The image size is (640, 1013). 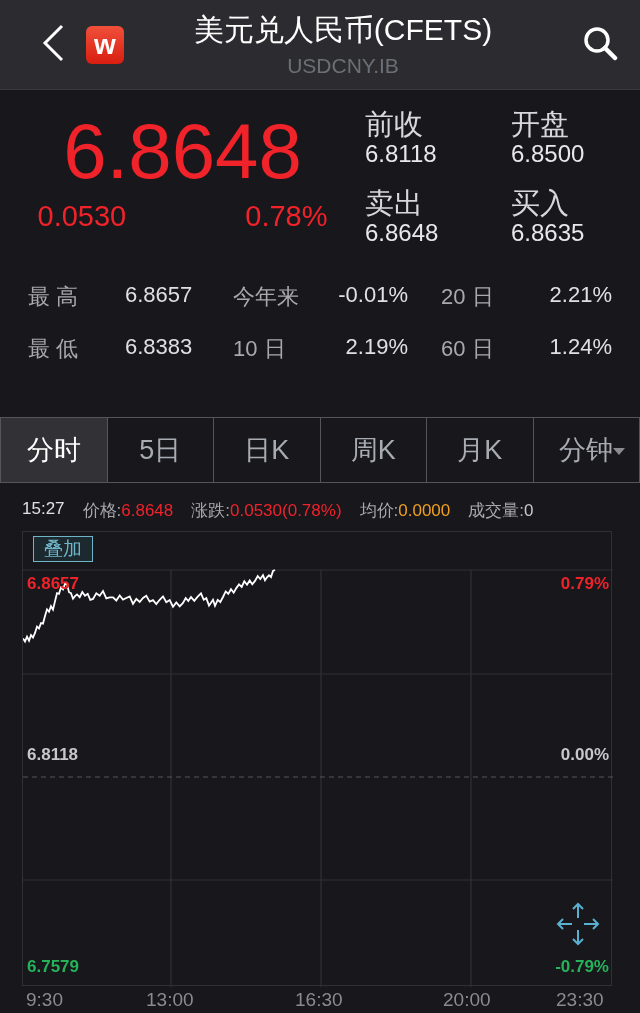 What do you see at coordinates (286, 216) in the screenshot?
I see `change-percent: 0.78%` at bounding box center [286, 216].